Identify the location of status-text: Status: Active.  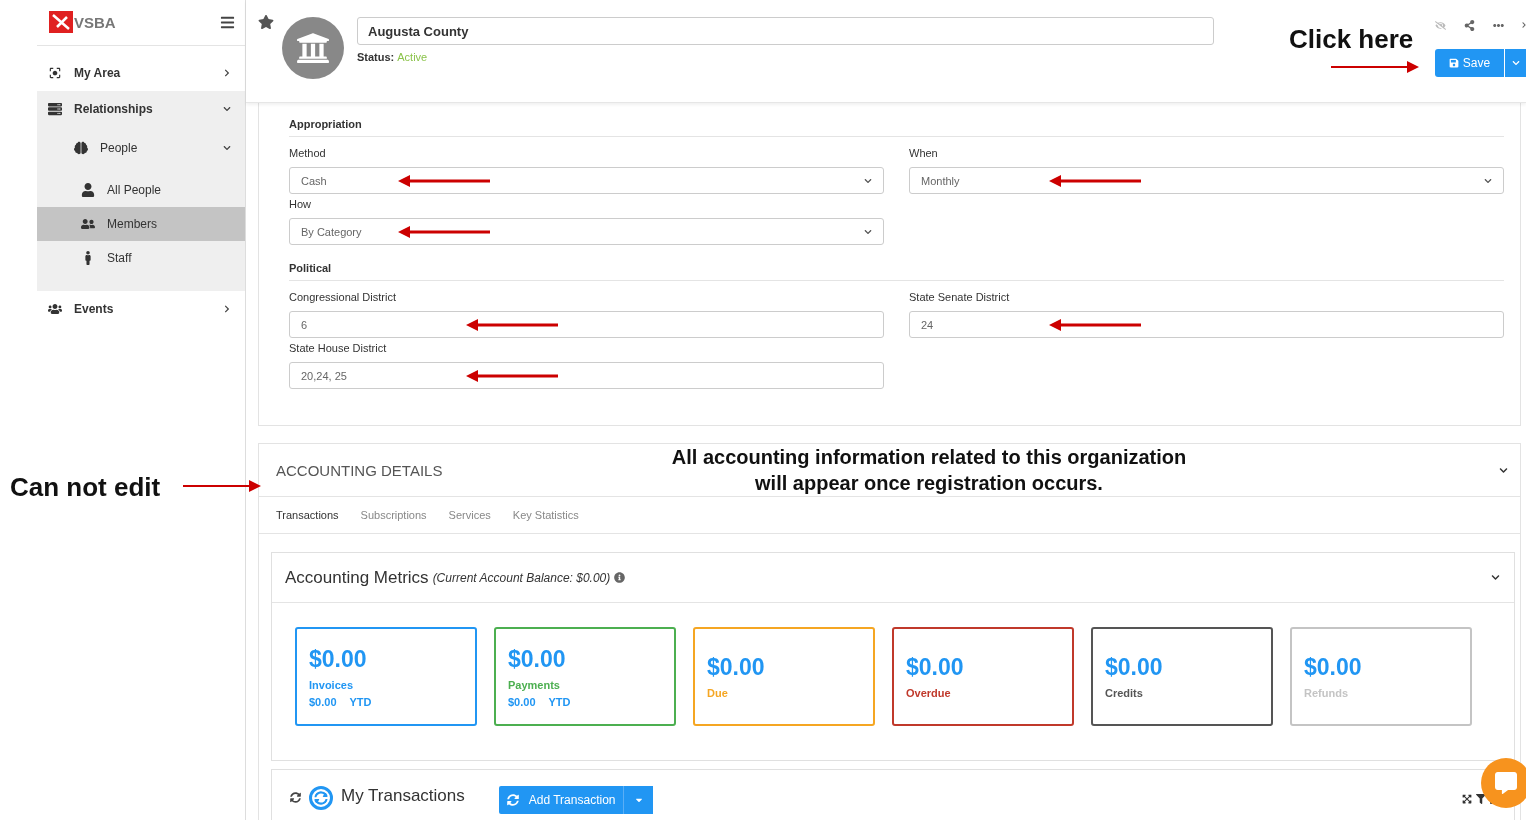
(393, 57).